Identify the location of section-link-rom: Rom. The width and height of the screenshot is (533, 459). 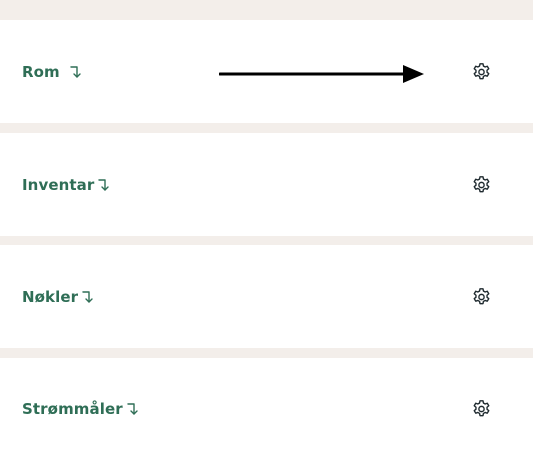
(53, 72).